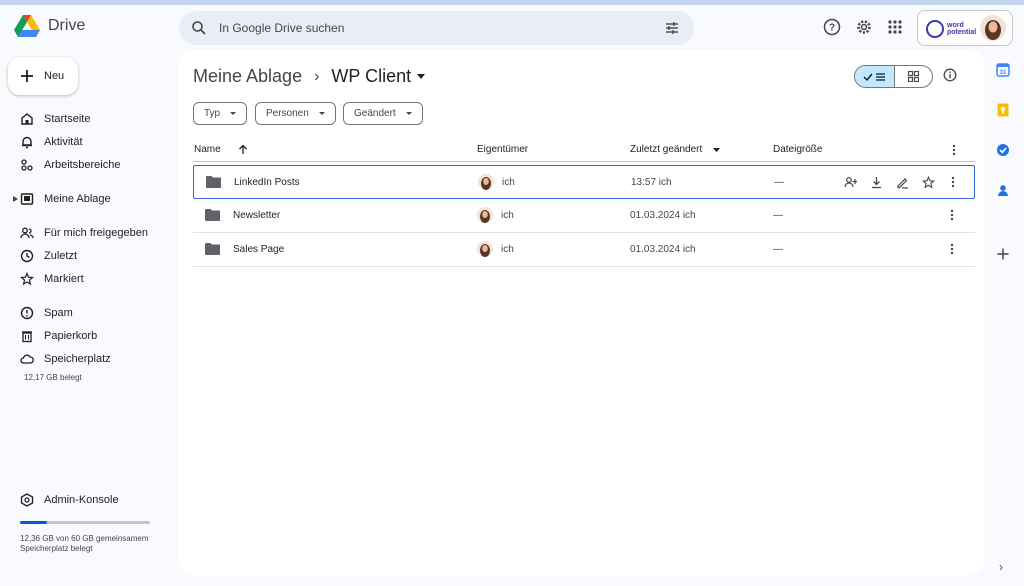 The height and width of the screenshot is (586, 1024). What do you see at coordinates (46, 313) in the screenshot?
I see `sidebar-item-spam: Spam` at bounding box center [46, 313].